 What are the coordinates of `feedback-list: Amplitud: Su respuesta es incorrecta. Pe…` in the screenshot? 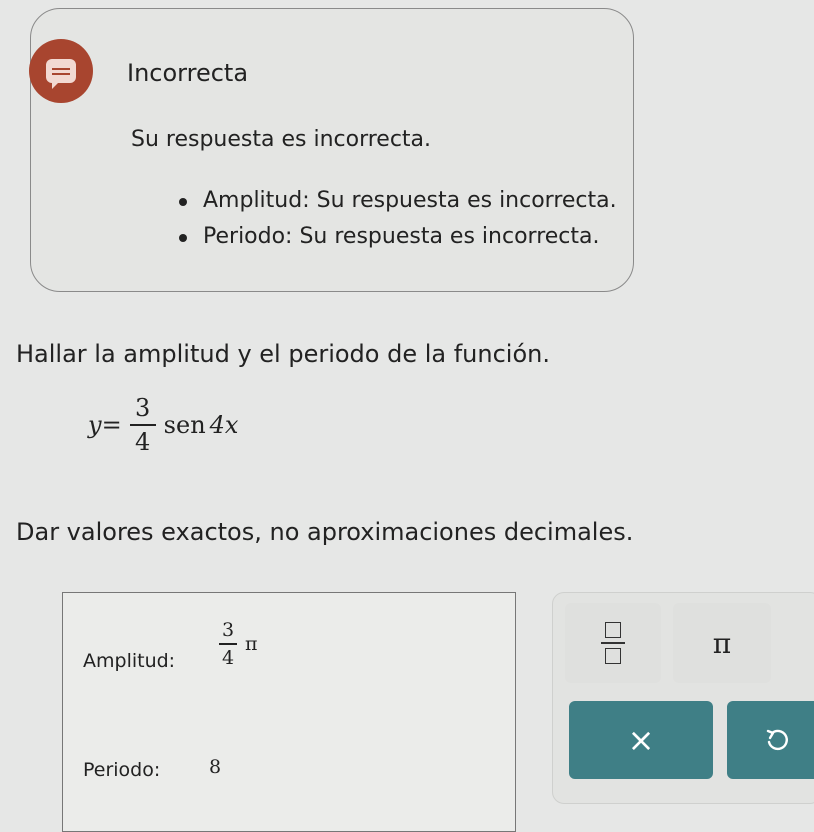 It's located at (398, 219).